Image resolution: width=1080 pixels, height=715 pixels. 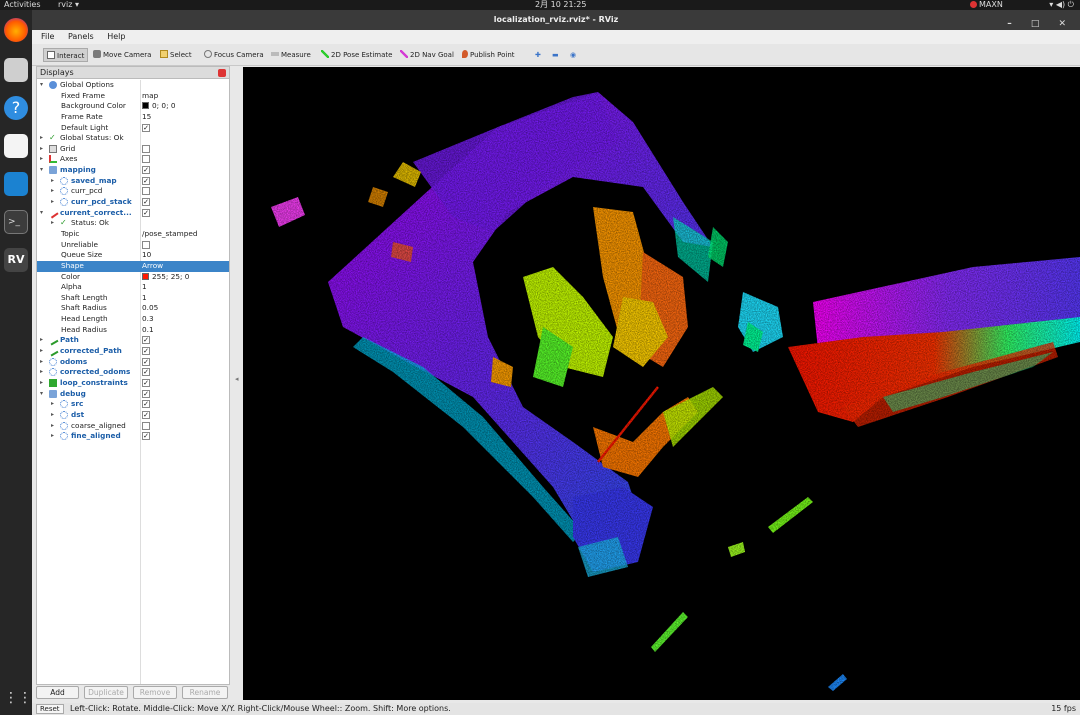 What do you see at coordinates (133, 213) in the screenshot?
I see `display-row: ▾ current_correct... ✓` at bounding box center [133, 213].